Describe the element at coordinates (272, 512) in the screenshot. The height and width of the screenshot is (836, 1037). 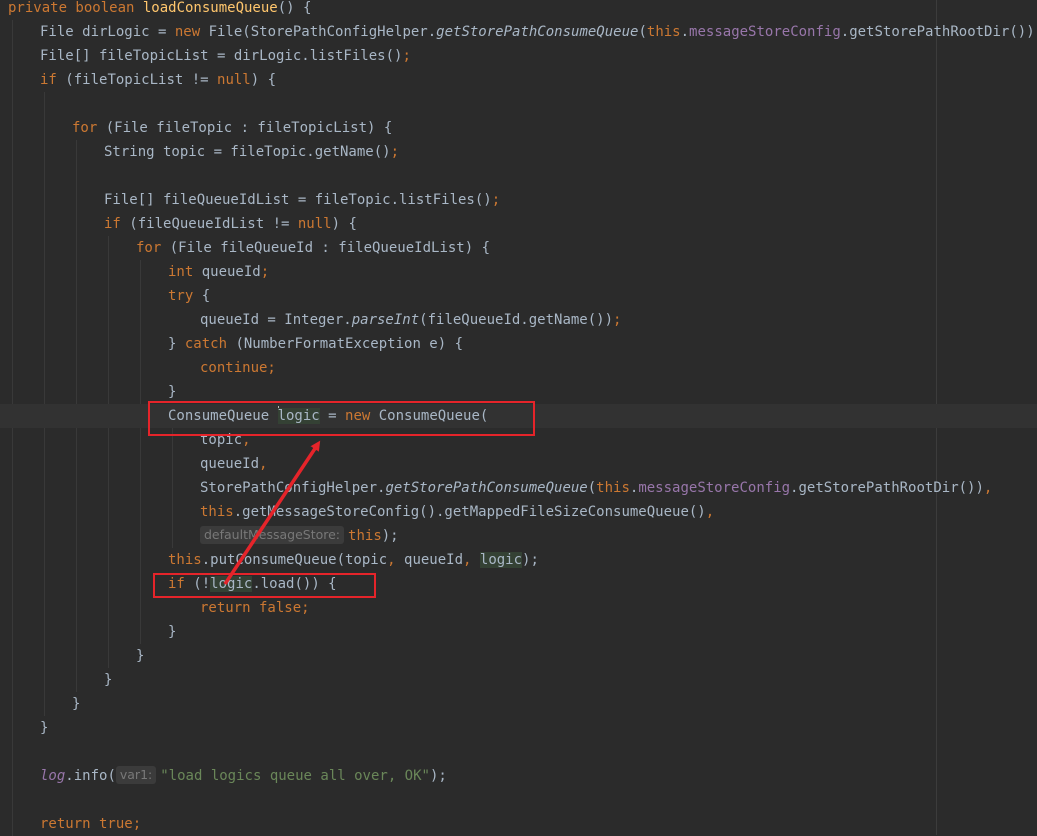
I see `annotation-arrow` at that location.